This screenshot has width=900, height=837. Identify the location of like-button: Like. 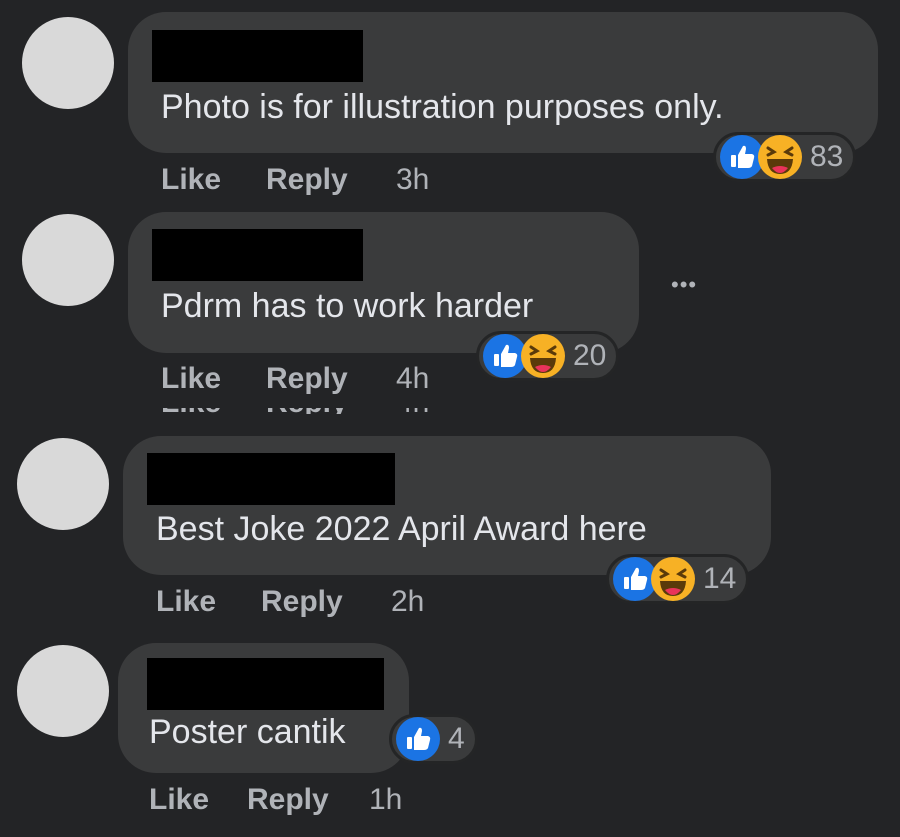
(179, 800).